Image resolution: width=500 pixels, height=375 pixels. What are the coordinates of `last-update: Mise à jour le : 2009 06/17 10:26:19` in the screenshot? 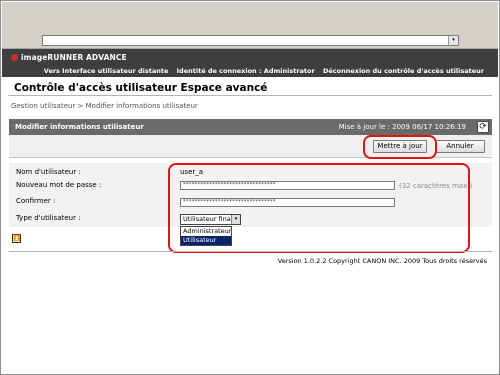 It's located at (402, 127).